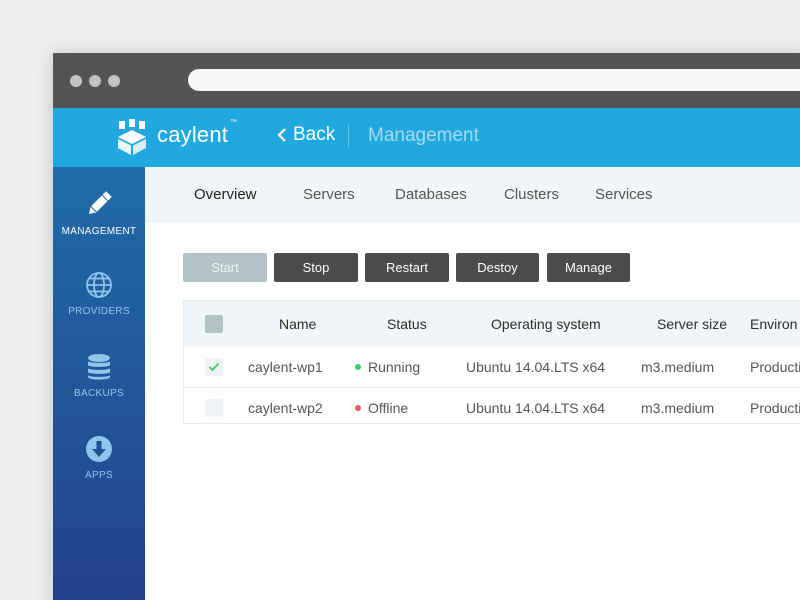 This screenshot has height=600, width=800. What do you see at coordinates (588, 267) in the screenshot?
I see `manage-button: Manage` at bounding box center [588, 267].